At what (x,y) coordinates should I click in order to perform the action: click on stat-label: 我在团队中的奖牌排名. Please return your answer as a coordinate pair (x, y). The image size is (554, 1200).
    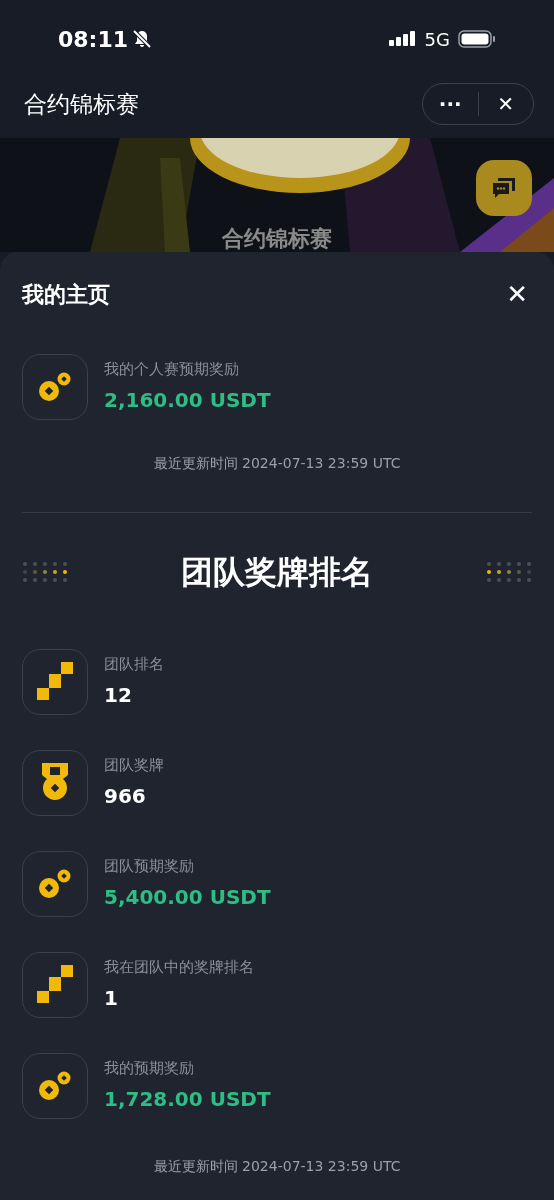
    Looking at the image, I should click on (179, 968).